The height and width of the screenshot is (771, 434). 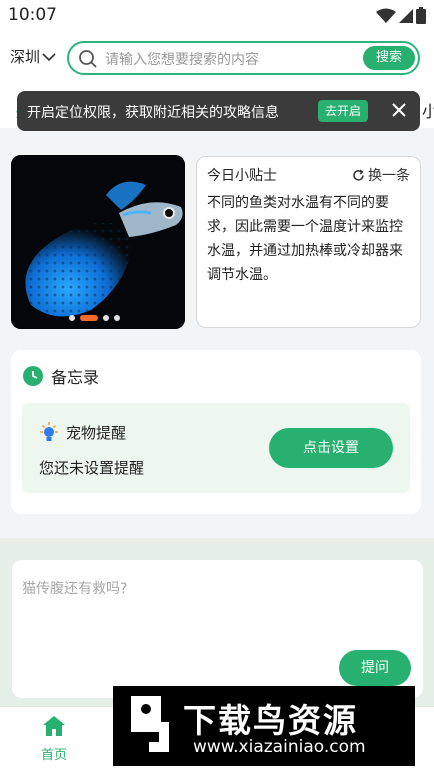 I want to click on pet-reminder-header: 宠物提醒, so click(x=82, y=432).